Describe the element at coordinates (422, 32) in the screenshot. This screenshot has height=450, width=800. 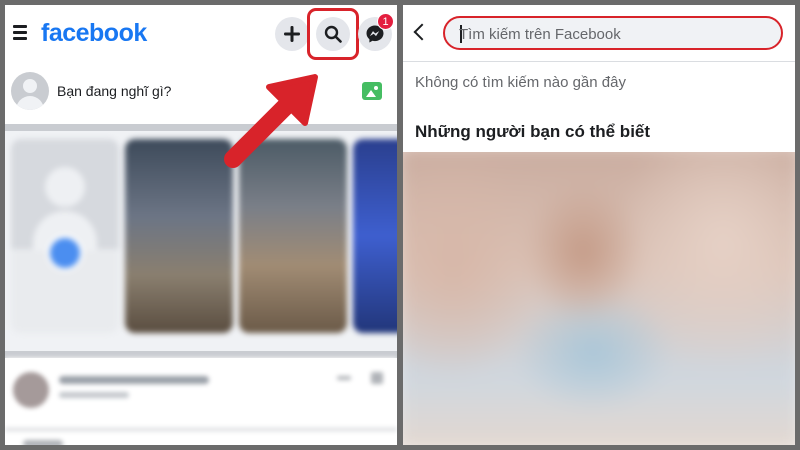
I see `back-arrow-icon` at that location.